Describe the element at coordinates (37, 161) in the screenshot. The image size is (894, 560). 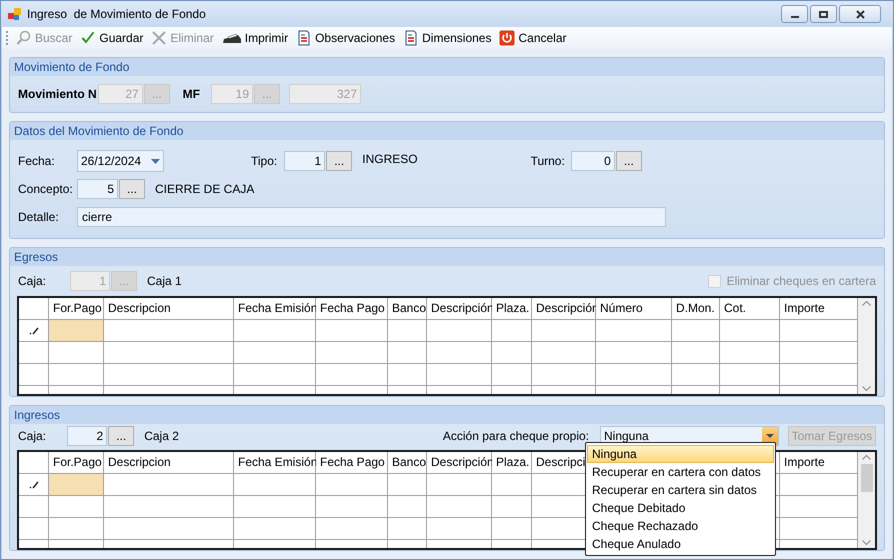
I see `field-label: Fecha:` at that location.